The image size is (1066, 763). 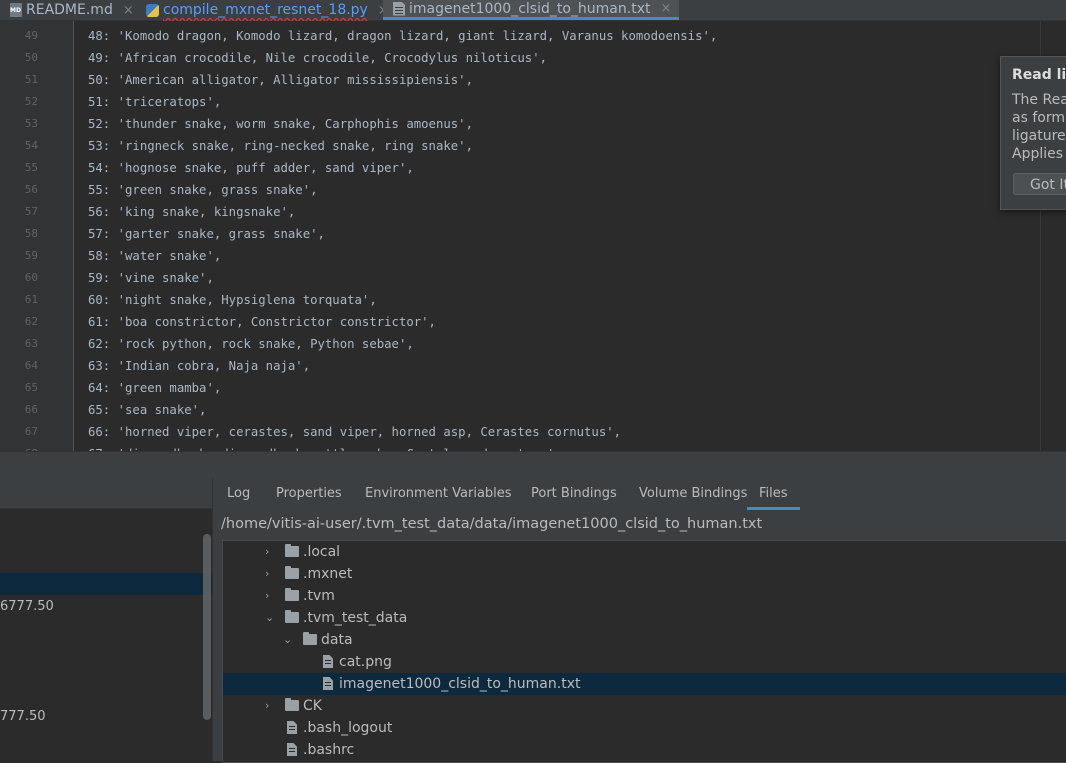 What do you see at coordinates (644, 552) in the screenshot?
I see `file-tree-row: › .local` at bounding box center [644, 552].